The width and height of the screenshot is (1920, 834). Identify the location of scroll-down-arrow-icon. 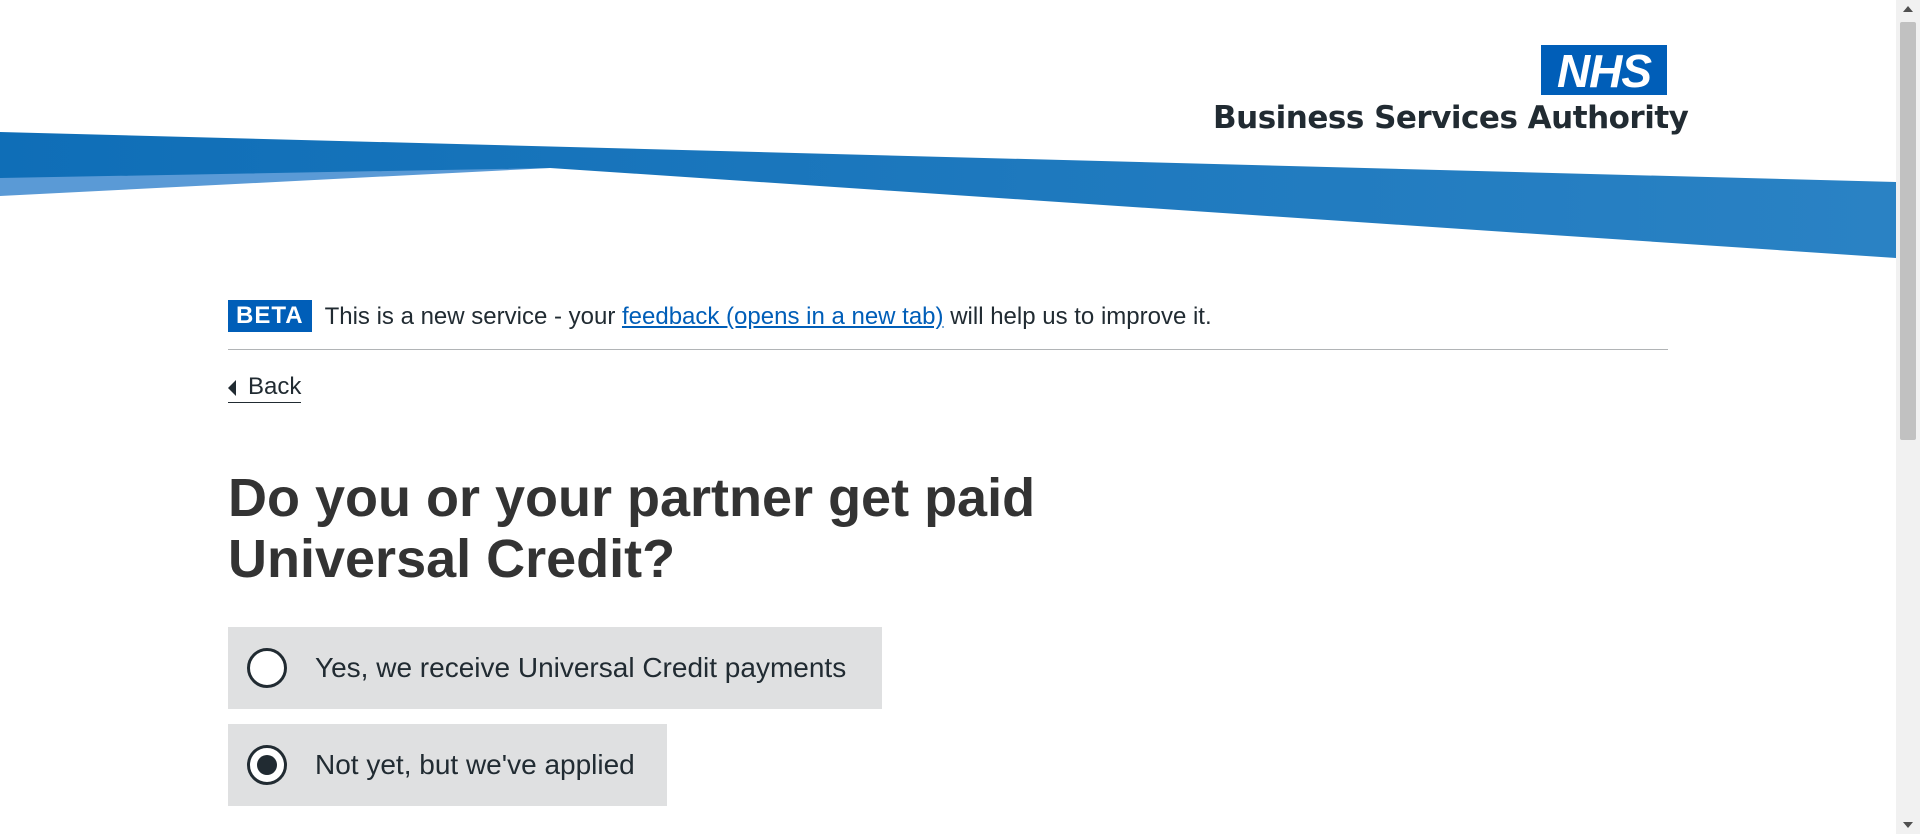
(1908, 825).